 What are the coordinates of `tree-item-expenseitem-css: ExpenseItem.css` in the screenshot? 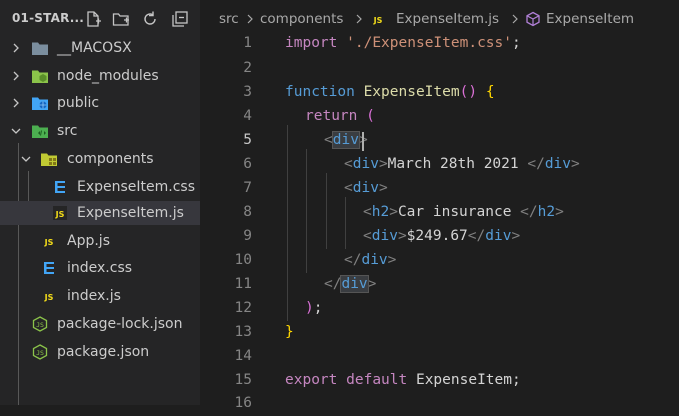 It's located at (100, 187).